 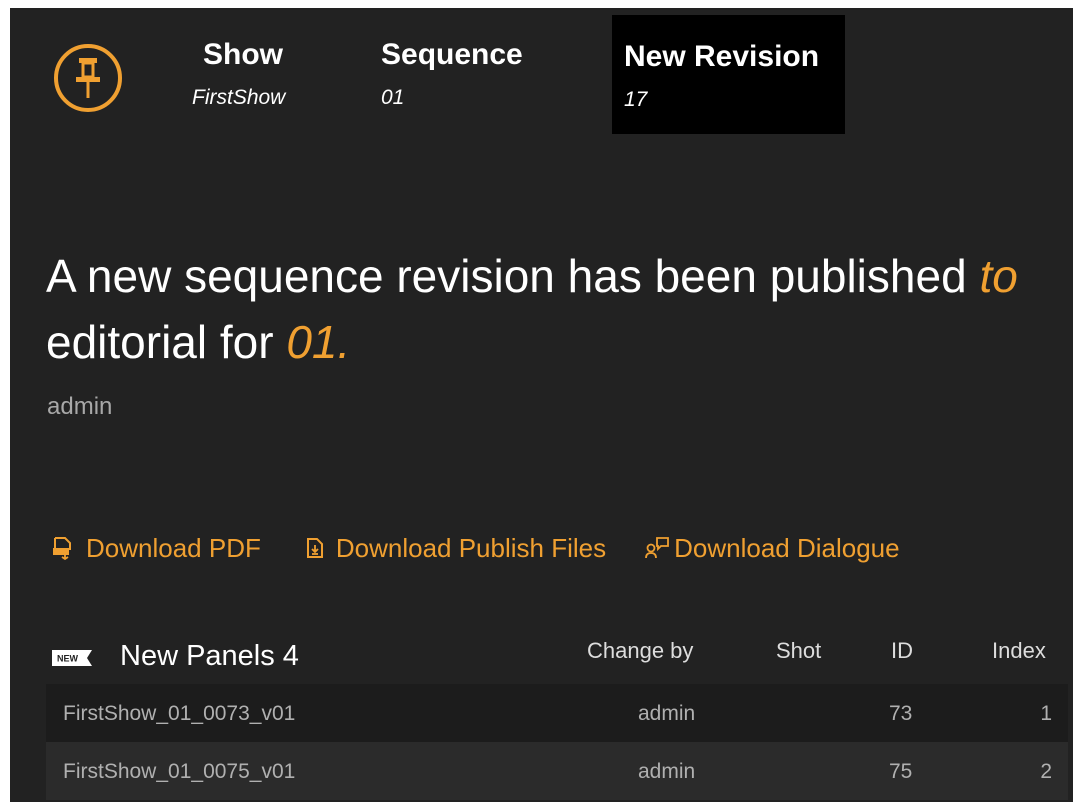 What do you see at coordinates (471, 547) in the screenshot?
I see `download-publish-files-label: Download Publish Files` at bounding box center [471, 547].